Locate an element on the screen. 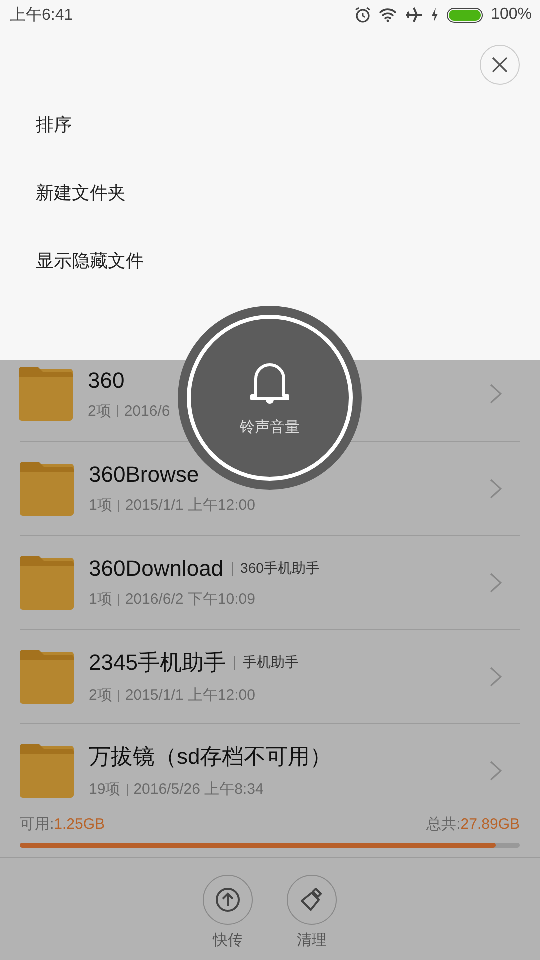  folder-name: 360Browse is located at coordinates (144, 475).